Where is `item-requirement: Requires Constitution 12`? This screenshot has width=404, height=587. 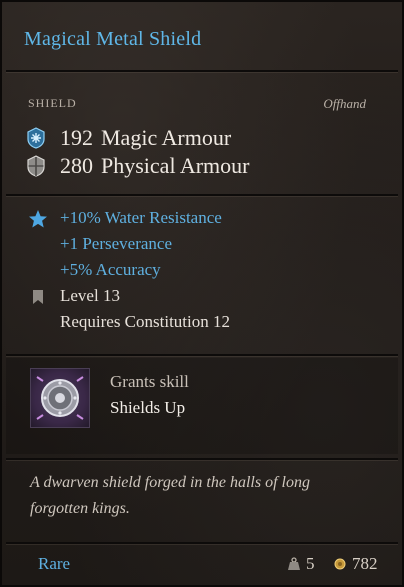
item-requirement: Requires Constitution 12 is located at coordinates (145, 321).